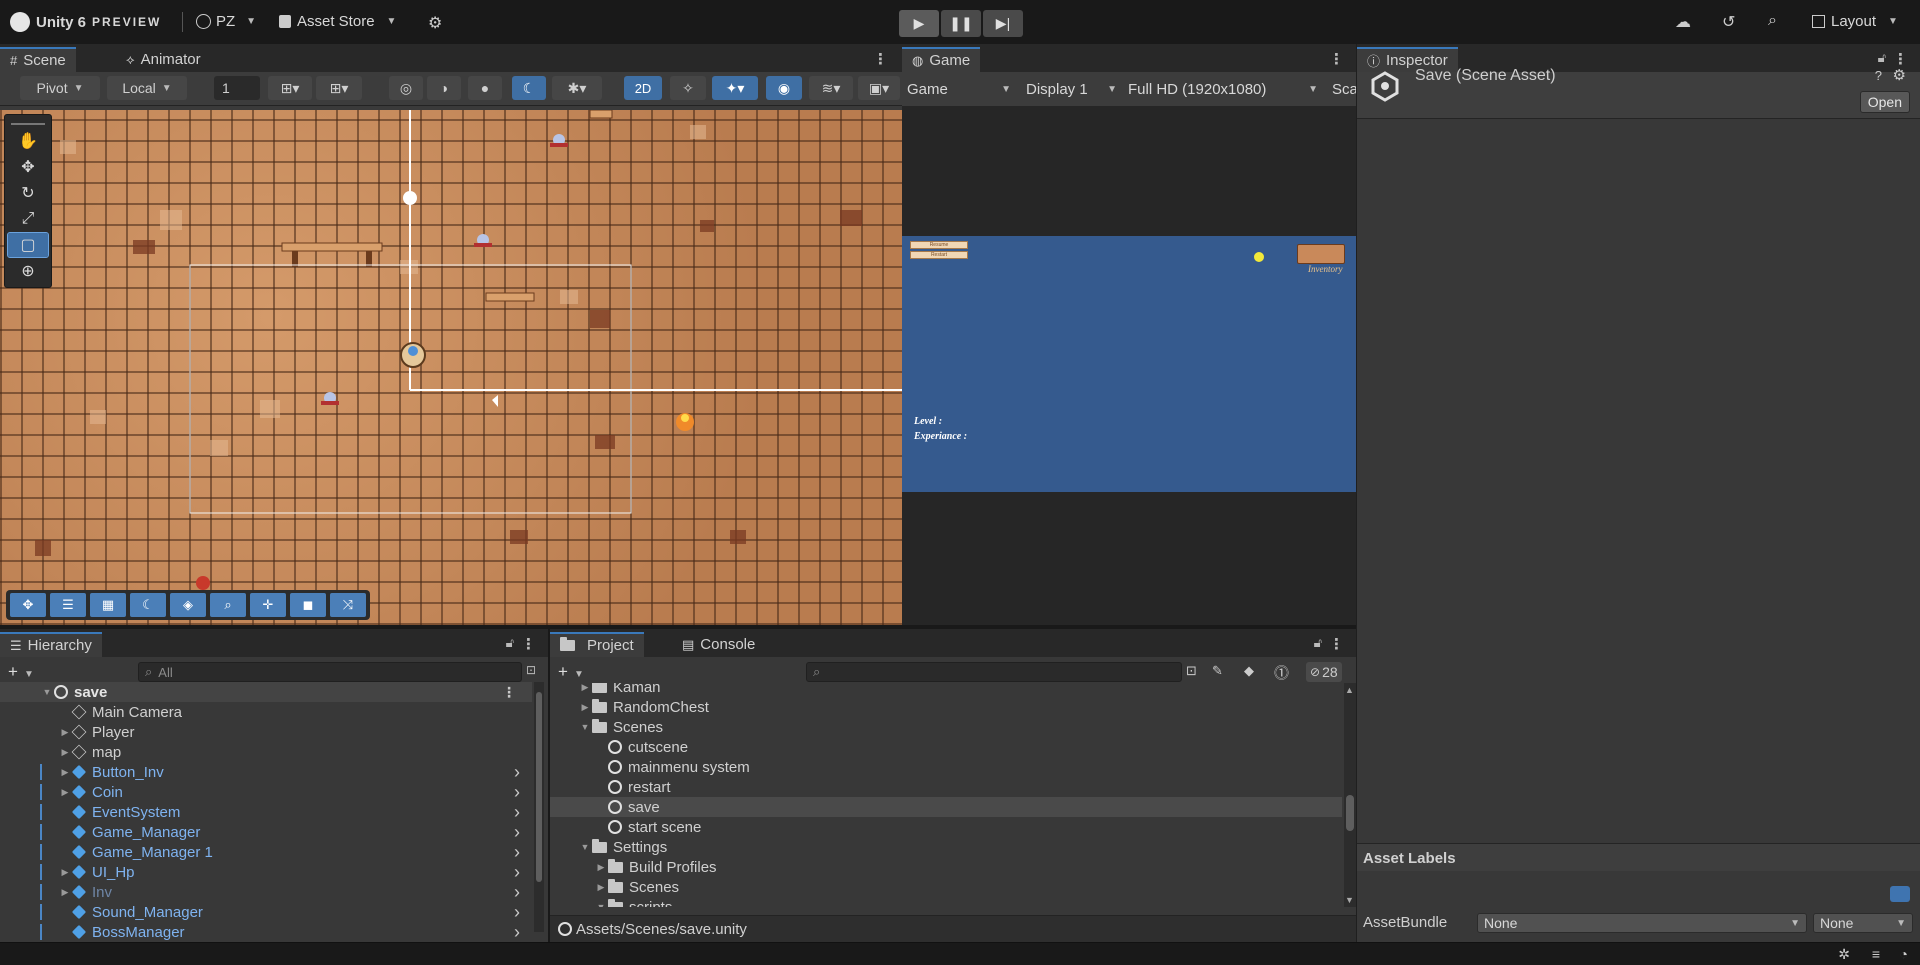 The height and width of the screenshot is (965, 1920). What do you see at coordinates (941, 59) in the screenshot?
I see `tab-game: ◍ Game` at bounding box center [941, 59].